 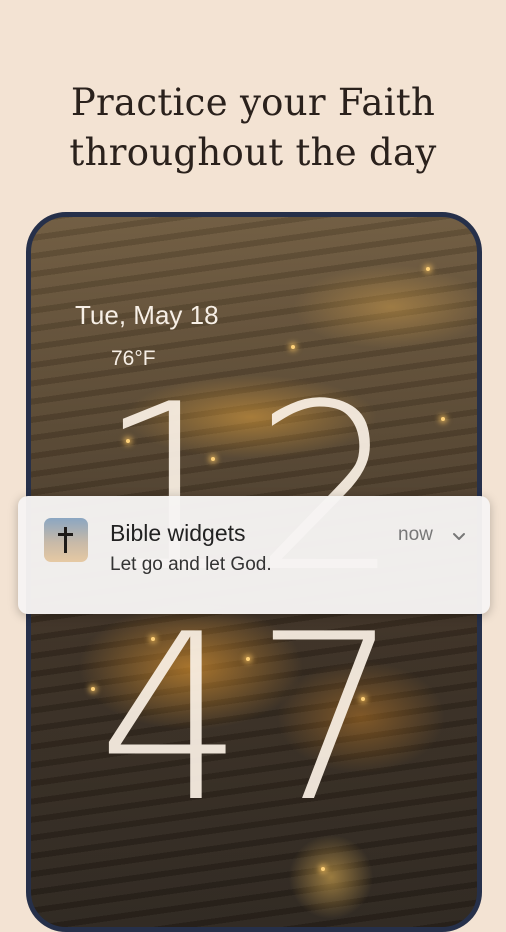 I want to click on notification-time: now, so click(x=415, y=534).